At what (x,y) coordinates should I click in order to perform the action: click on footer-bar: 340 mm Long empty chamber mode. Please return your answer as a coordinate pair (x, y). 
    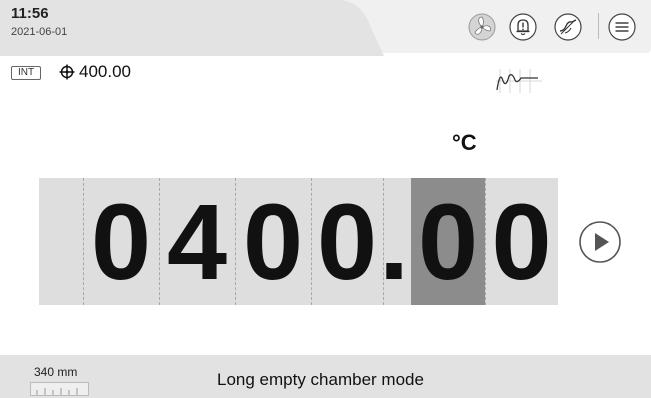
    Looking at the image, I should click on (325, 376).